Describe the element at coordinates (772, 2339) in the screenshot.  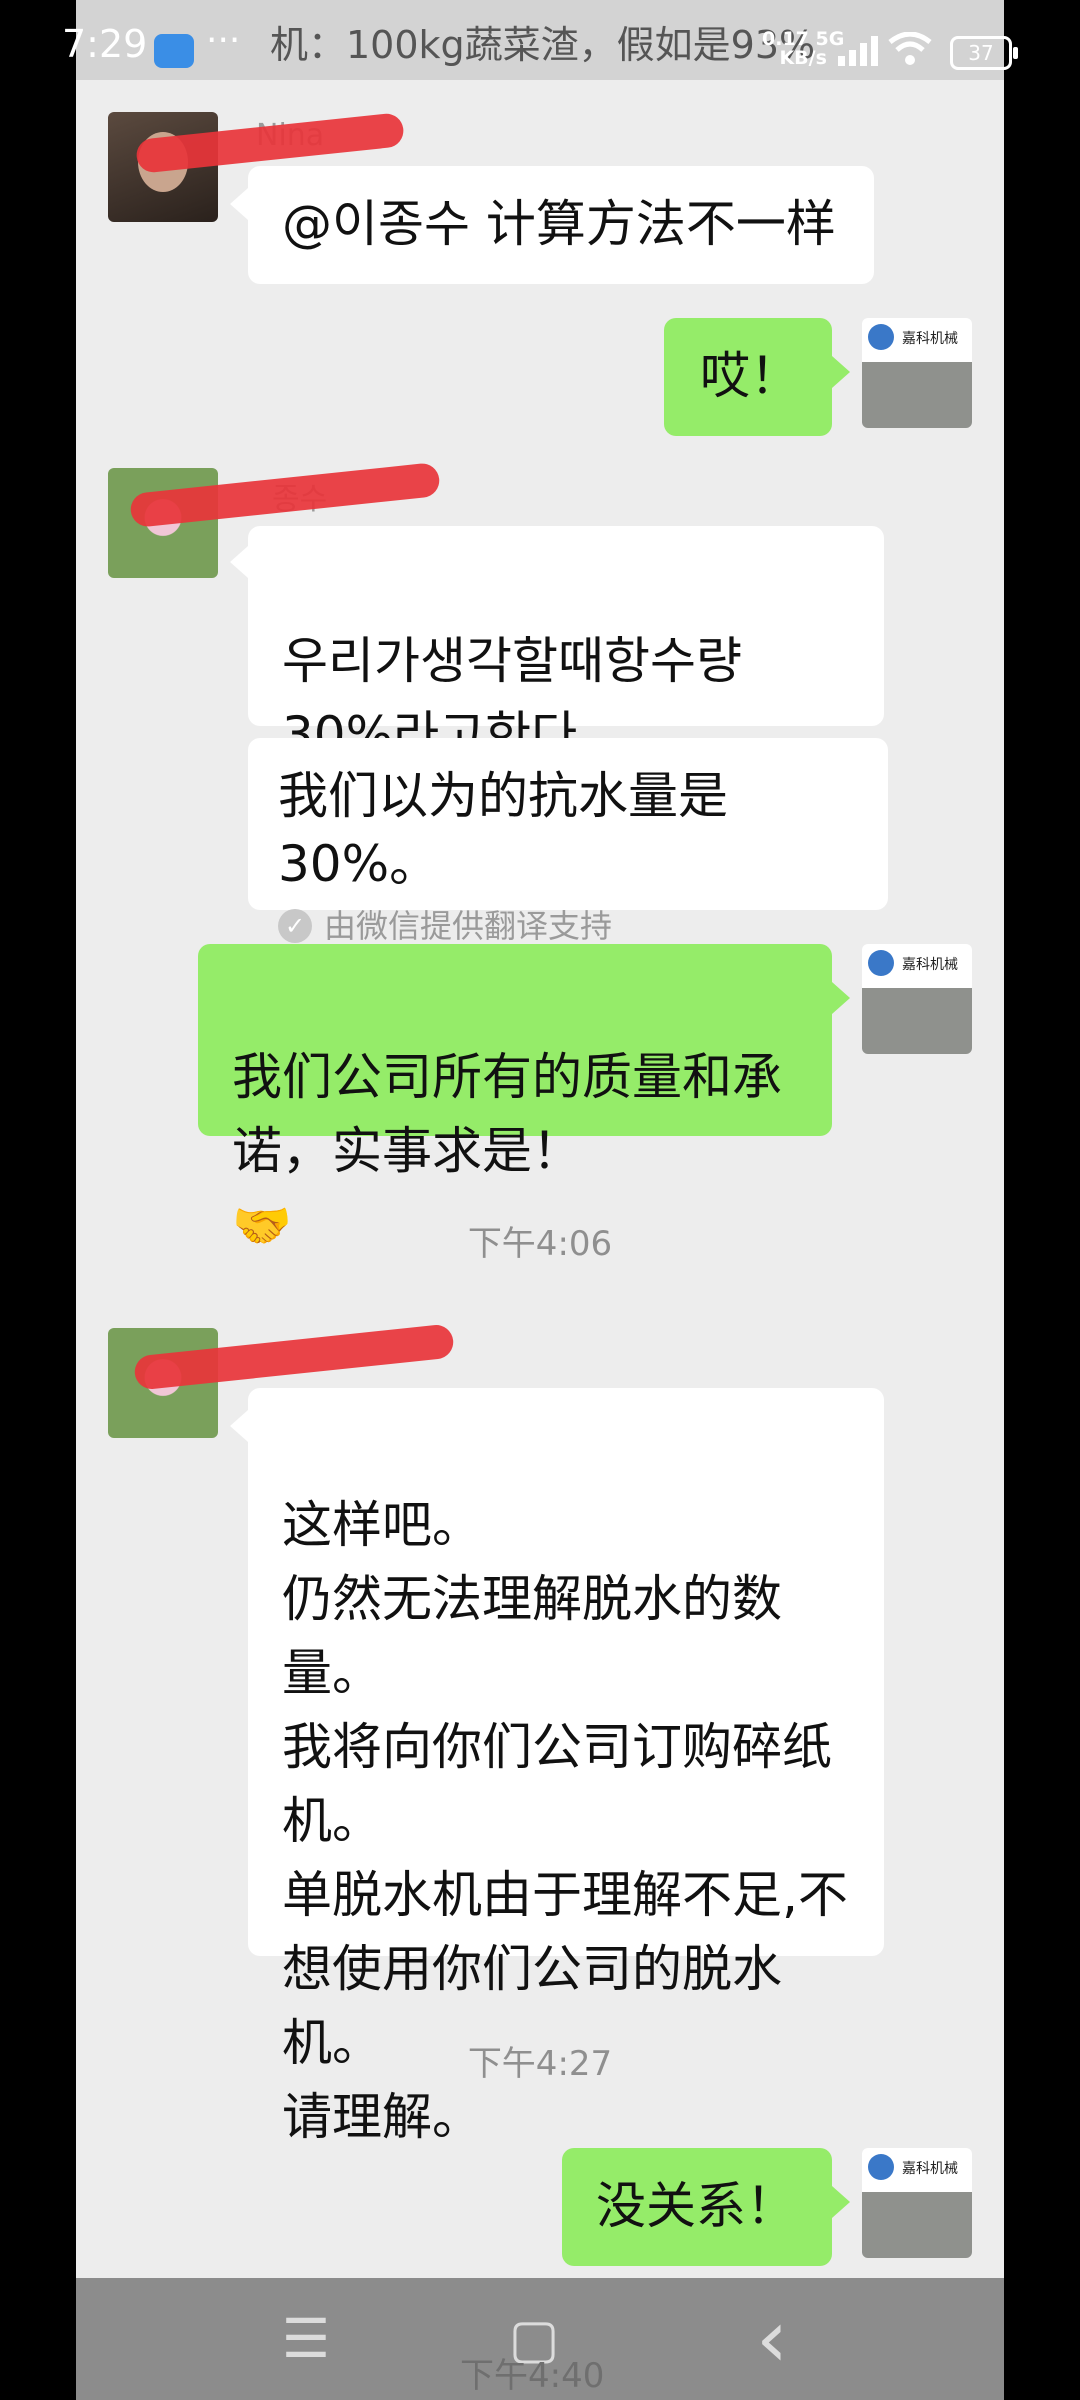
I see `back-icon: ‹` at that location.